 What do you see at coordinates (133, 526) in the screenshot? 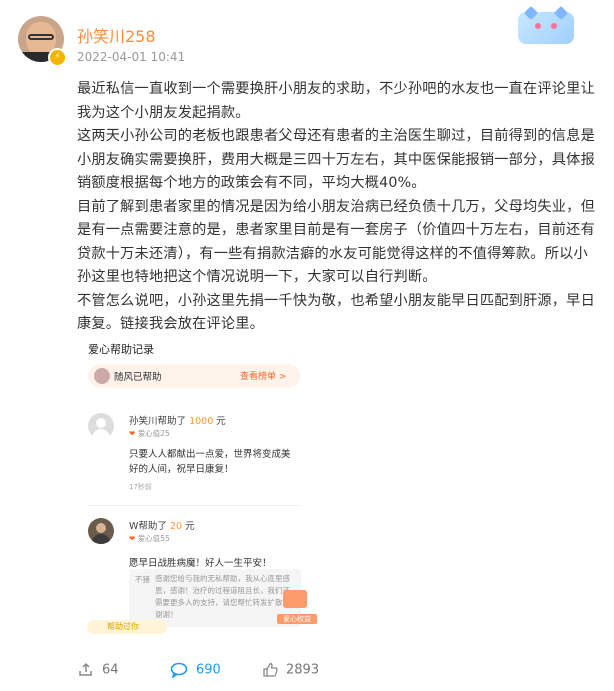
I see `donor-name: W` at bounding box center [133, 526].